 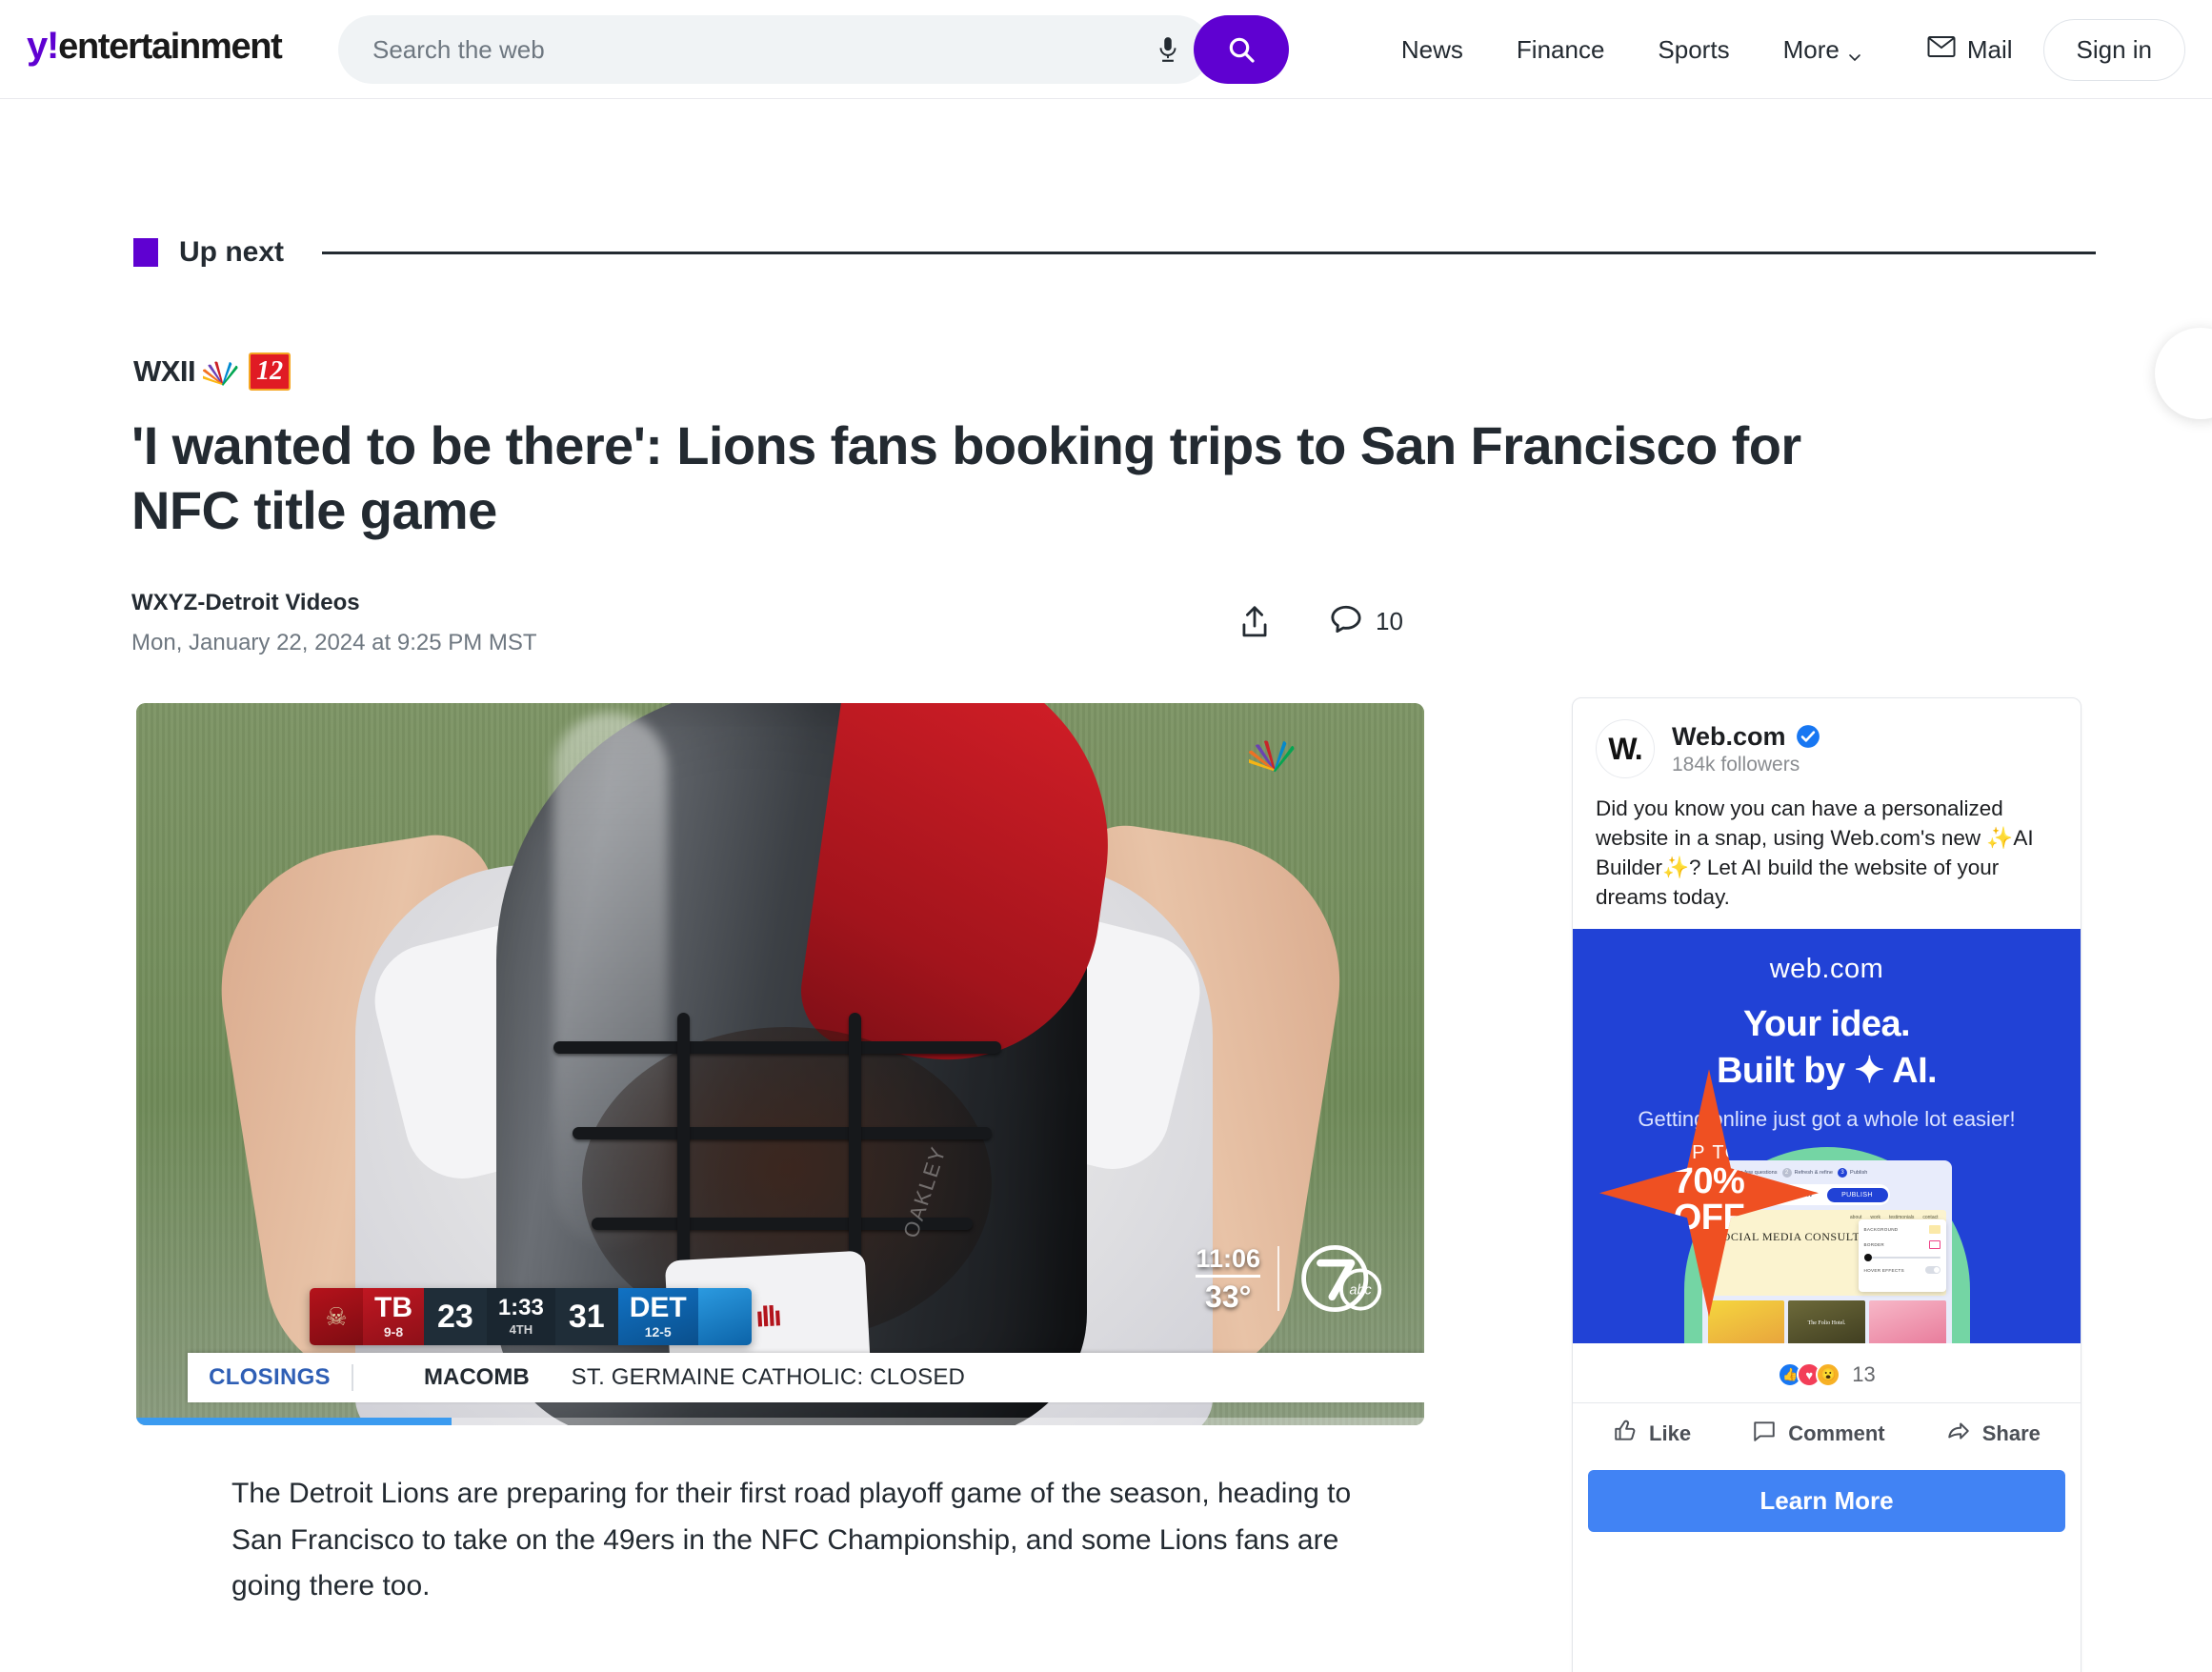 I want to click on nav-label-more: More, so click(x=1811, y=49).